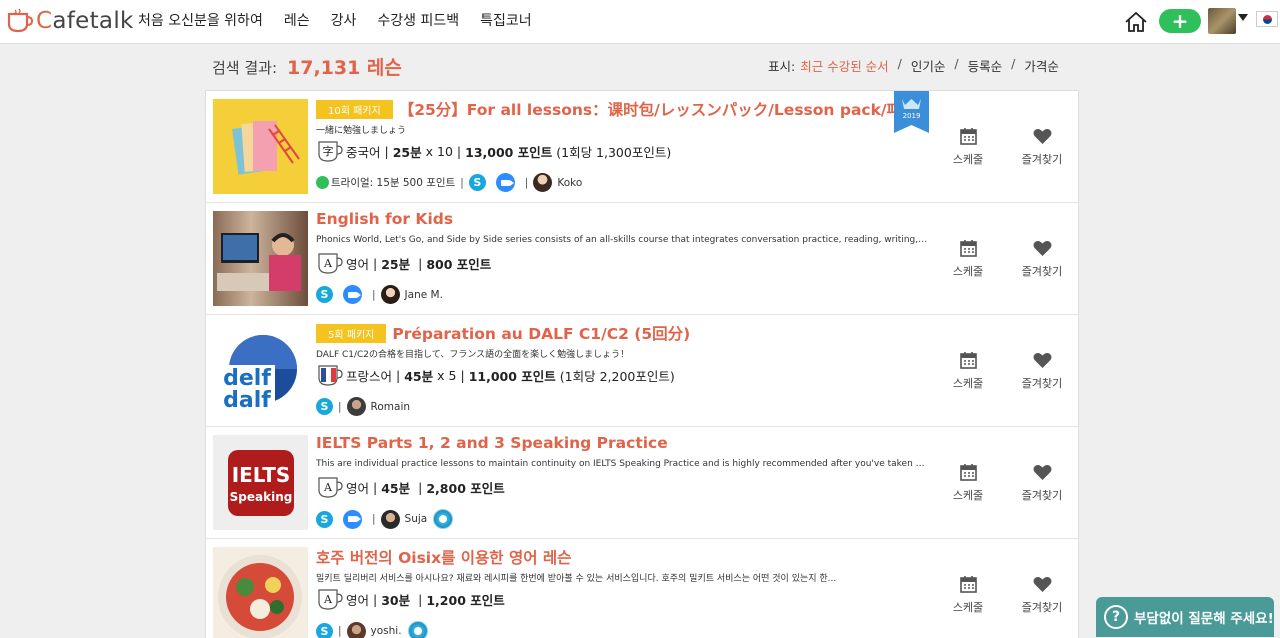  I want to click on nav-feedback: 수강생 피드백, so click(418, 20).